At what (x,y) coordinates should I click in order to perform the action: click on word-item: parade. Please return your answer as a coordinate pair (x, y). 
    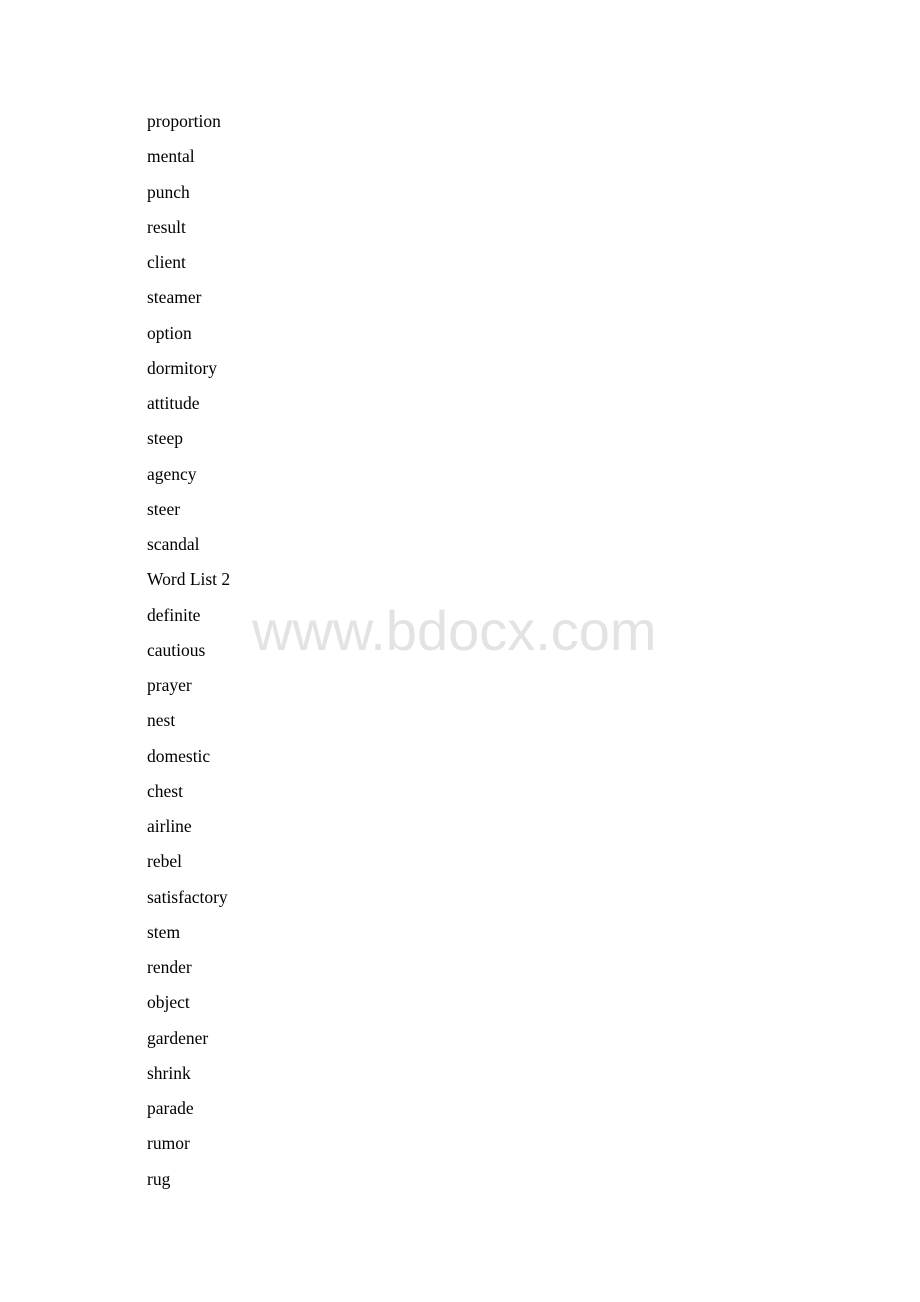
    Looking at the image, I should click on (170, 1108).